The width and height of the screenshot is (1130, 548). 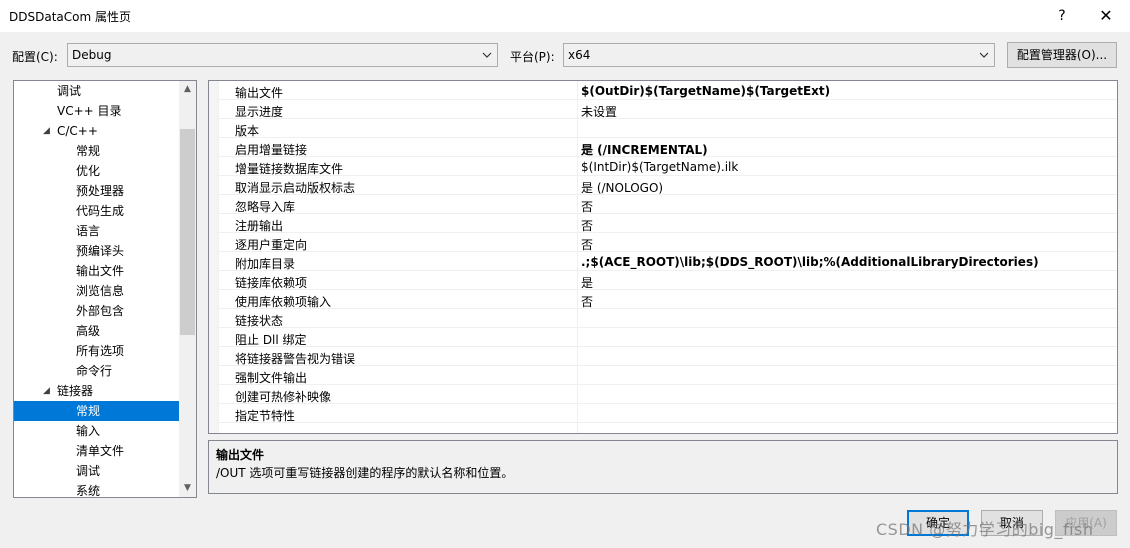 What do you see at coordinates (668, 375) in the screenshot?
I see `property-row: 强制文件输出` at bounding box center [668, 375].